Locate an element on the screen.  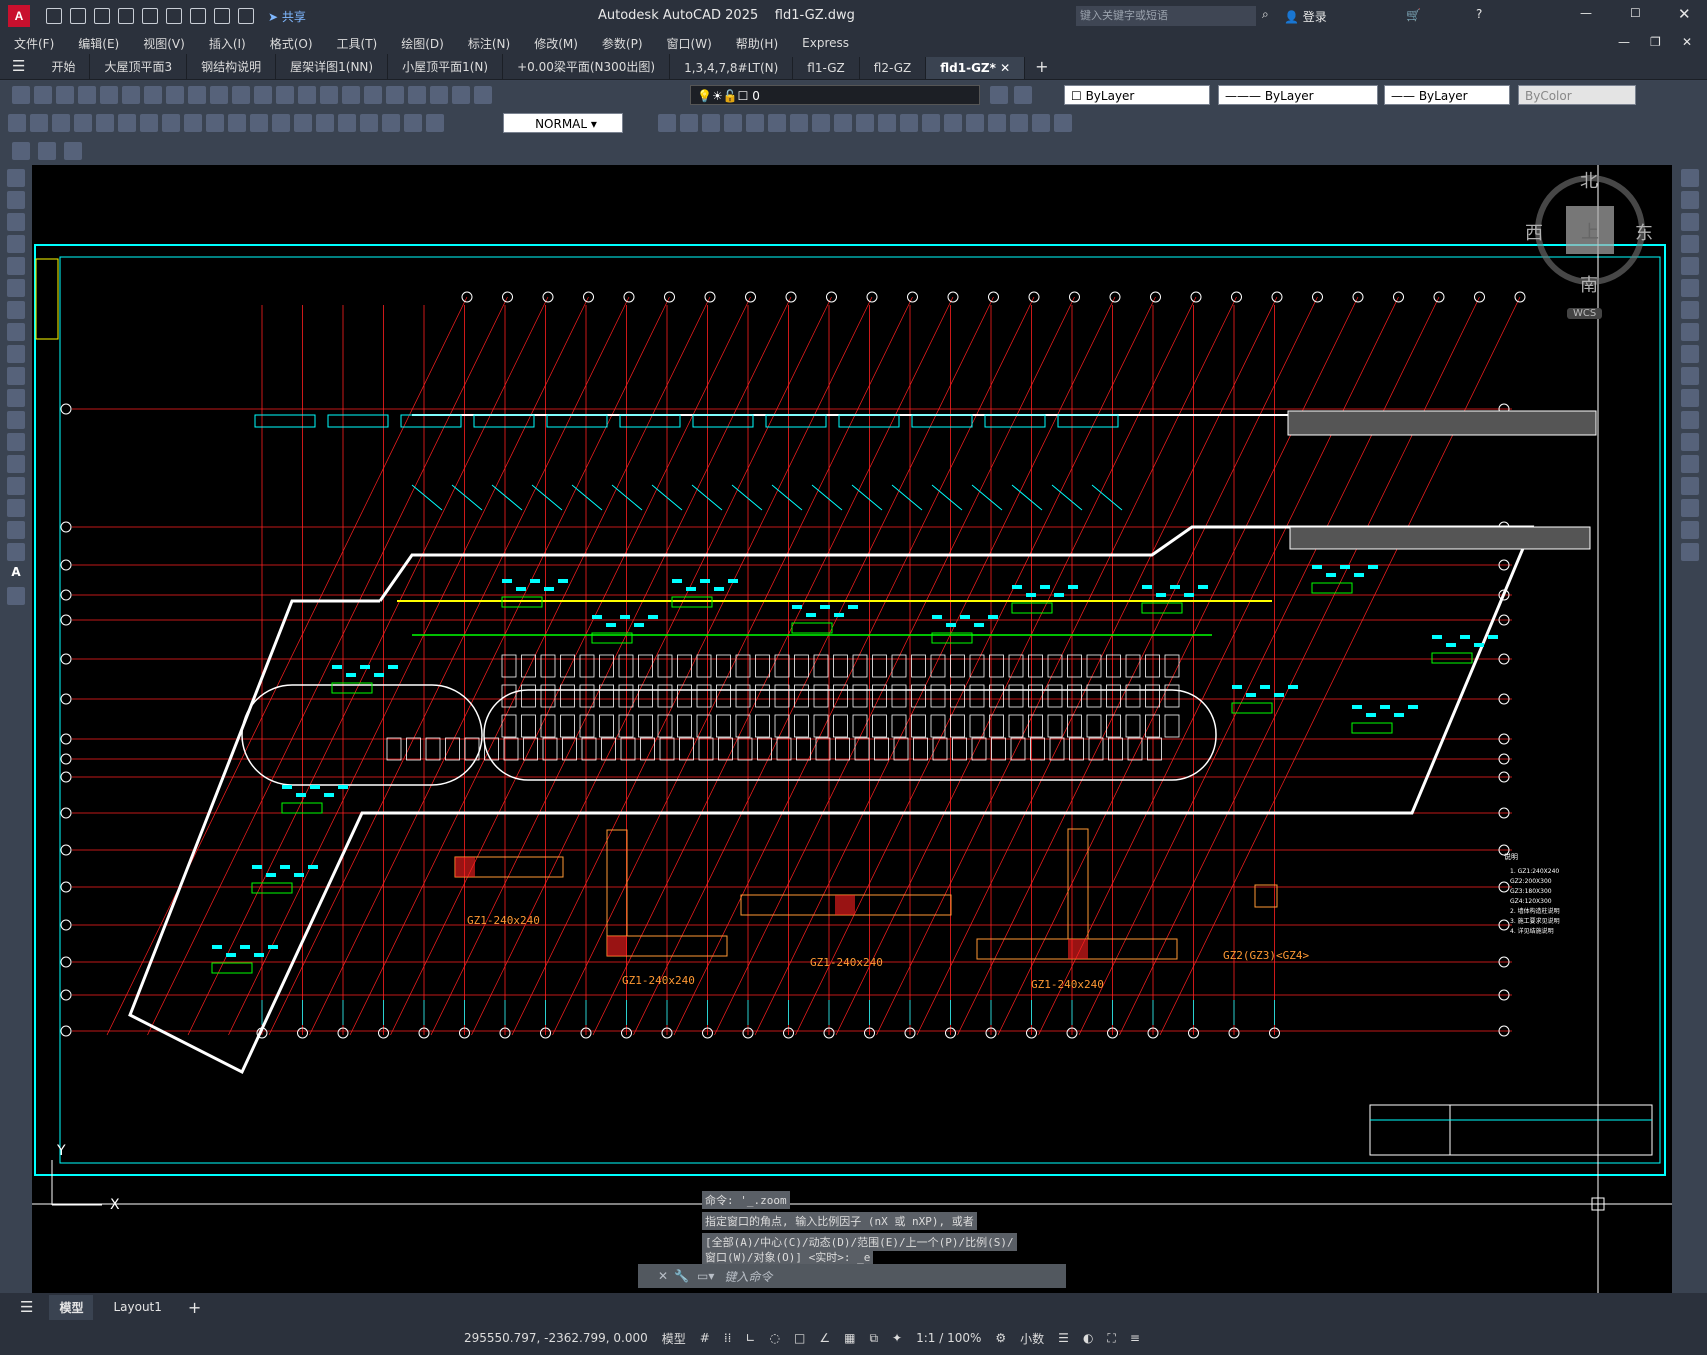
autocad-logo-icon: A is located at coordinates (19, 16).